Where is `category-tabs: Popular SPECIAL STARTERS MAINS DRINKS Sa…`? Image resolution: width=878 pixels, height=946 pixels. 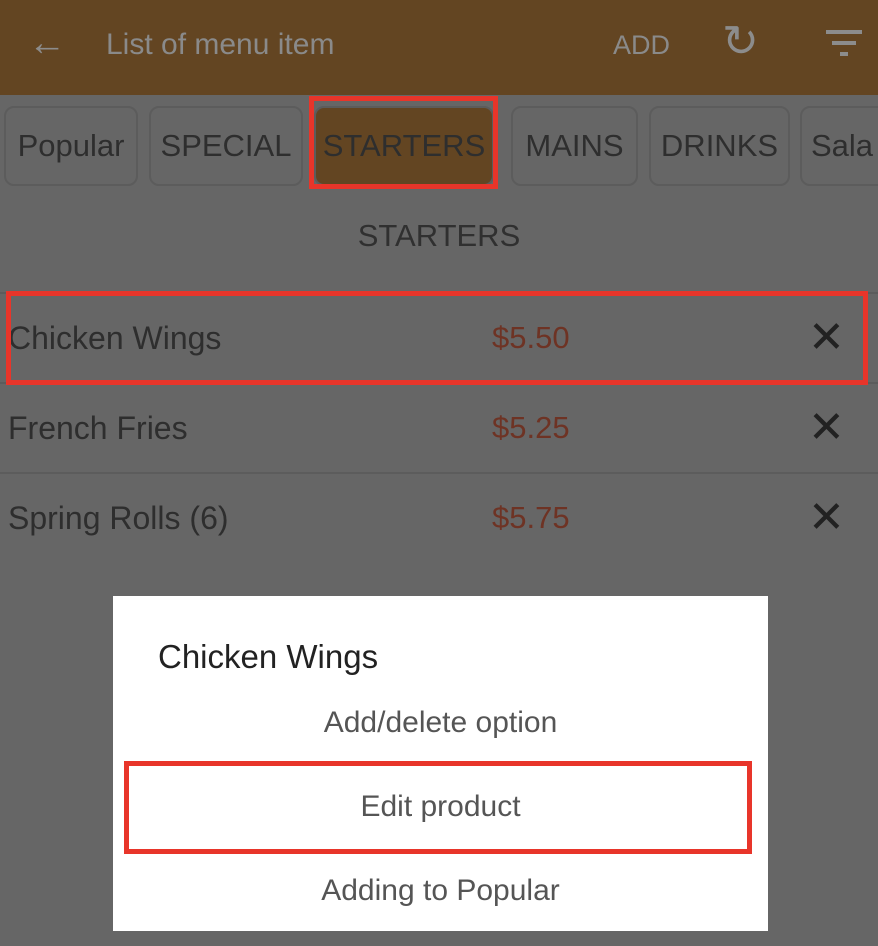
category-tabs: Popular SPECIAL STARTERS MAINS DRINKS Sa… is located at coordinates (439, 147).